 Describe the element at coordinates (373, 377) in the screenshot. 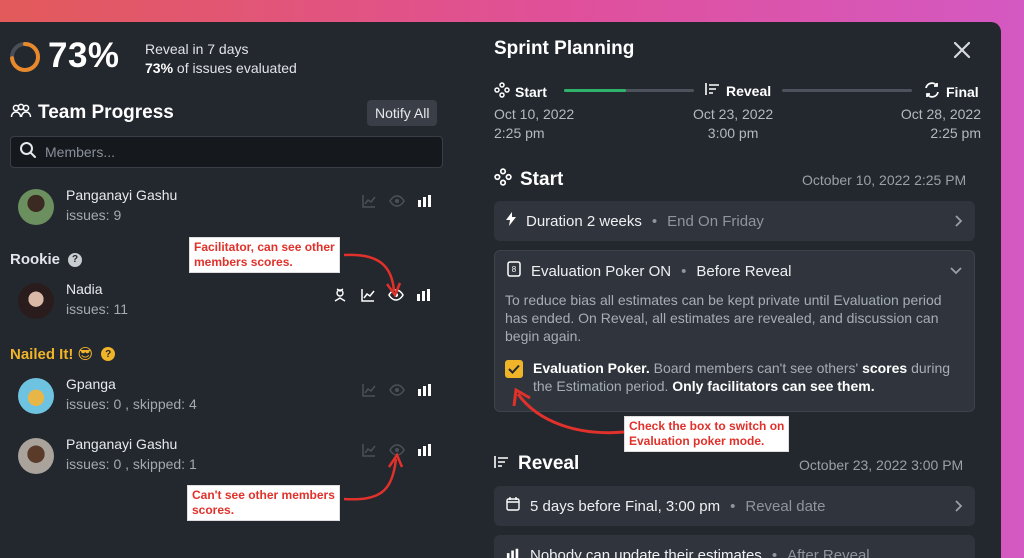

I see `callout-arrows` at that location.